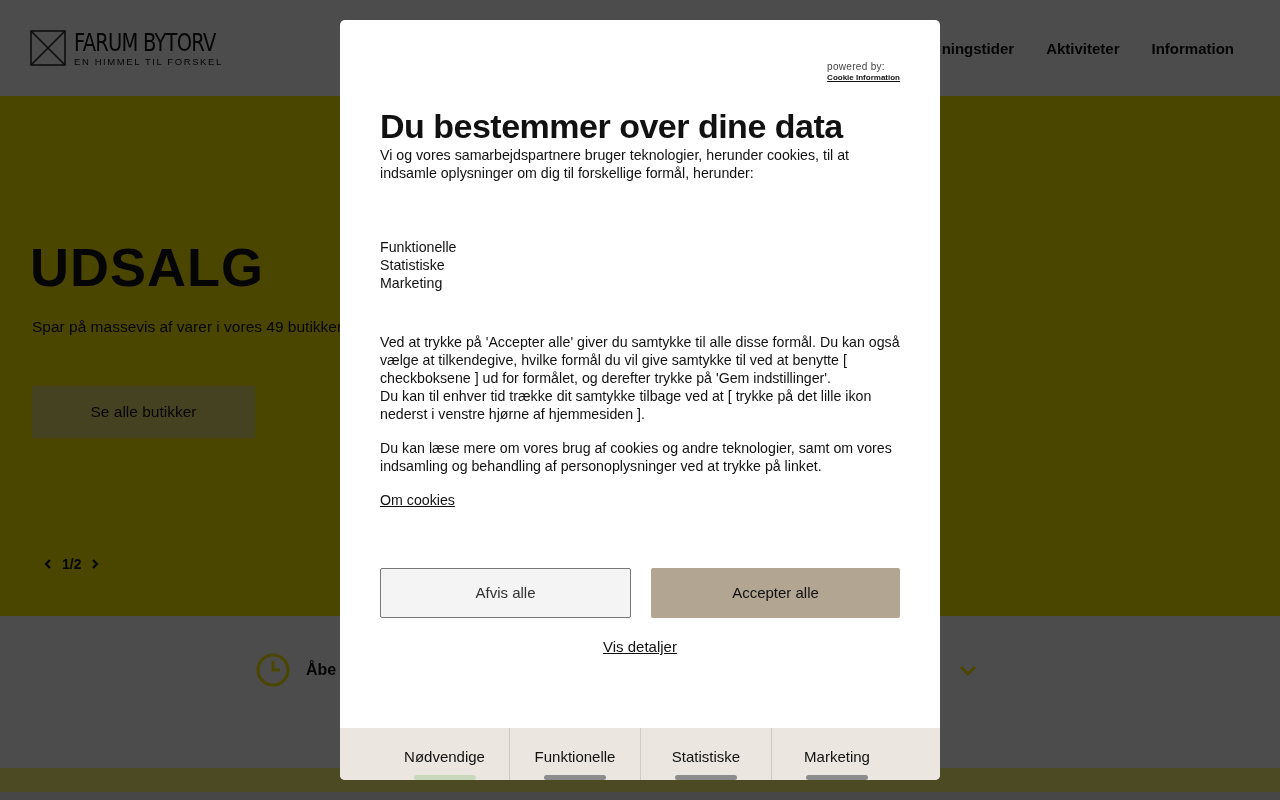 This screenshot has width=1280, height=800. Describe the element at coordinates (419, 247) in the screenshot. I see `purpose-item: Funktionelle` at that location.